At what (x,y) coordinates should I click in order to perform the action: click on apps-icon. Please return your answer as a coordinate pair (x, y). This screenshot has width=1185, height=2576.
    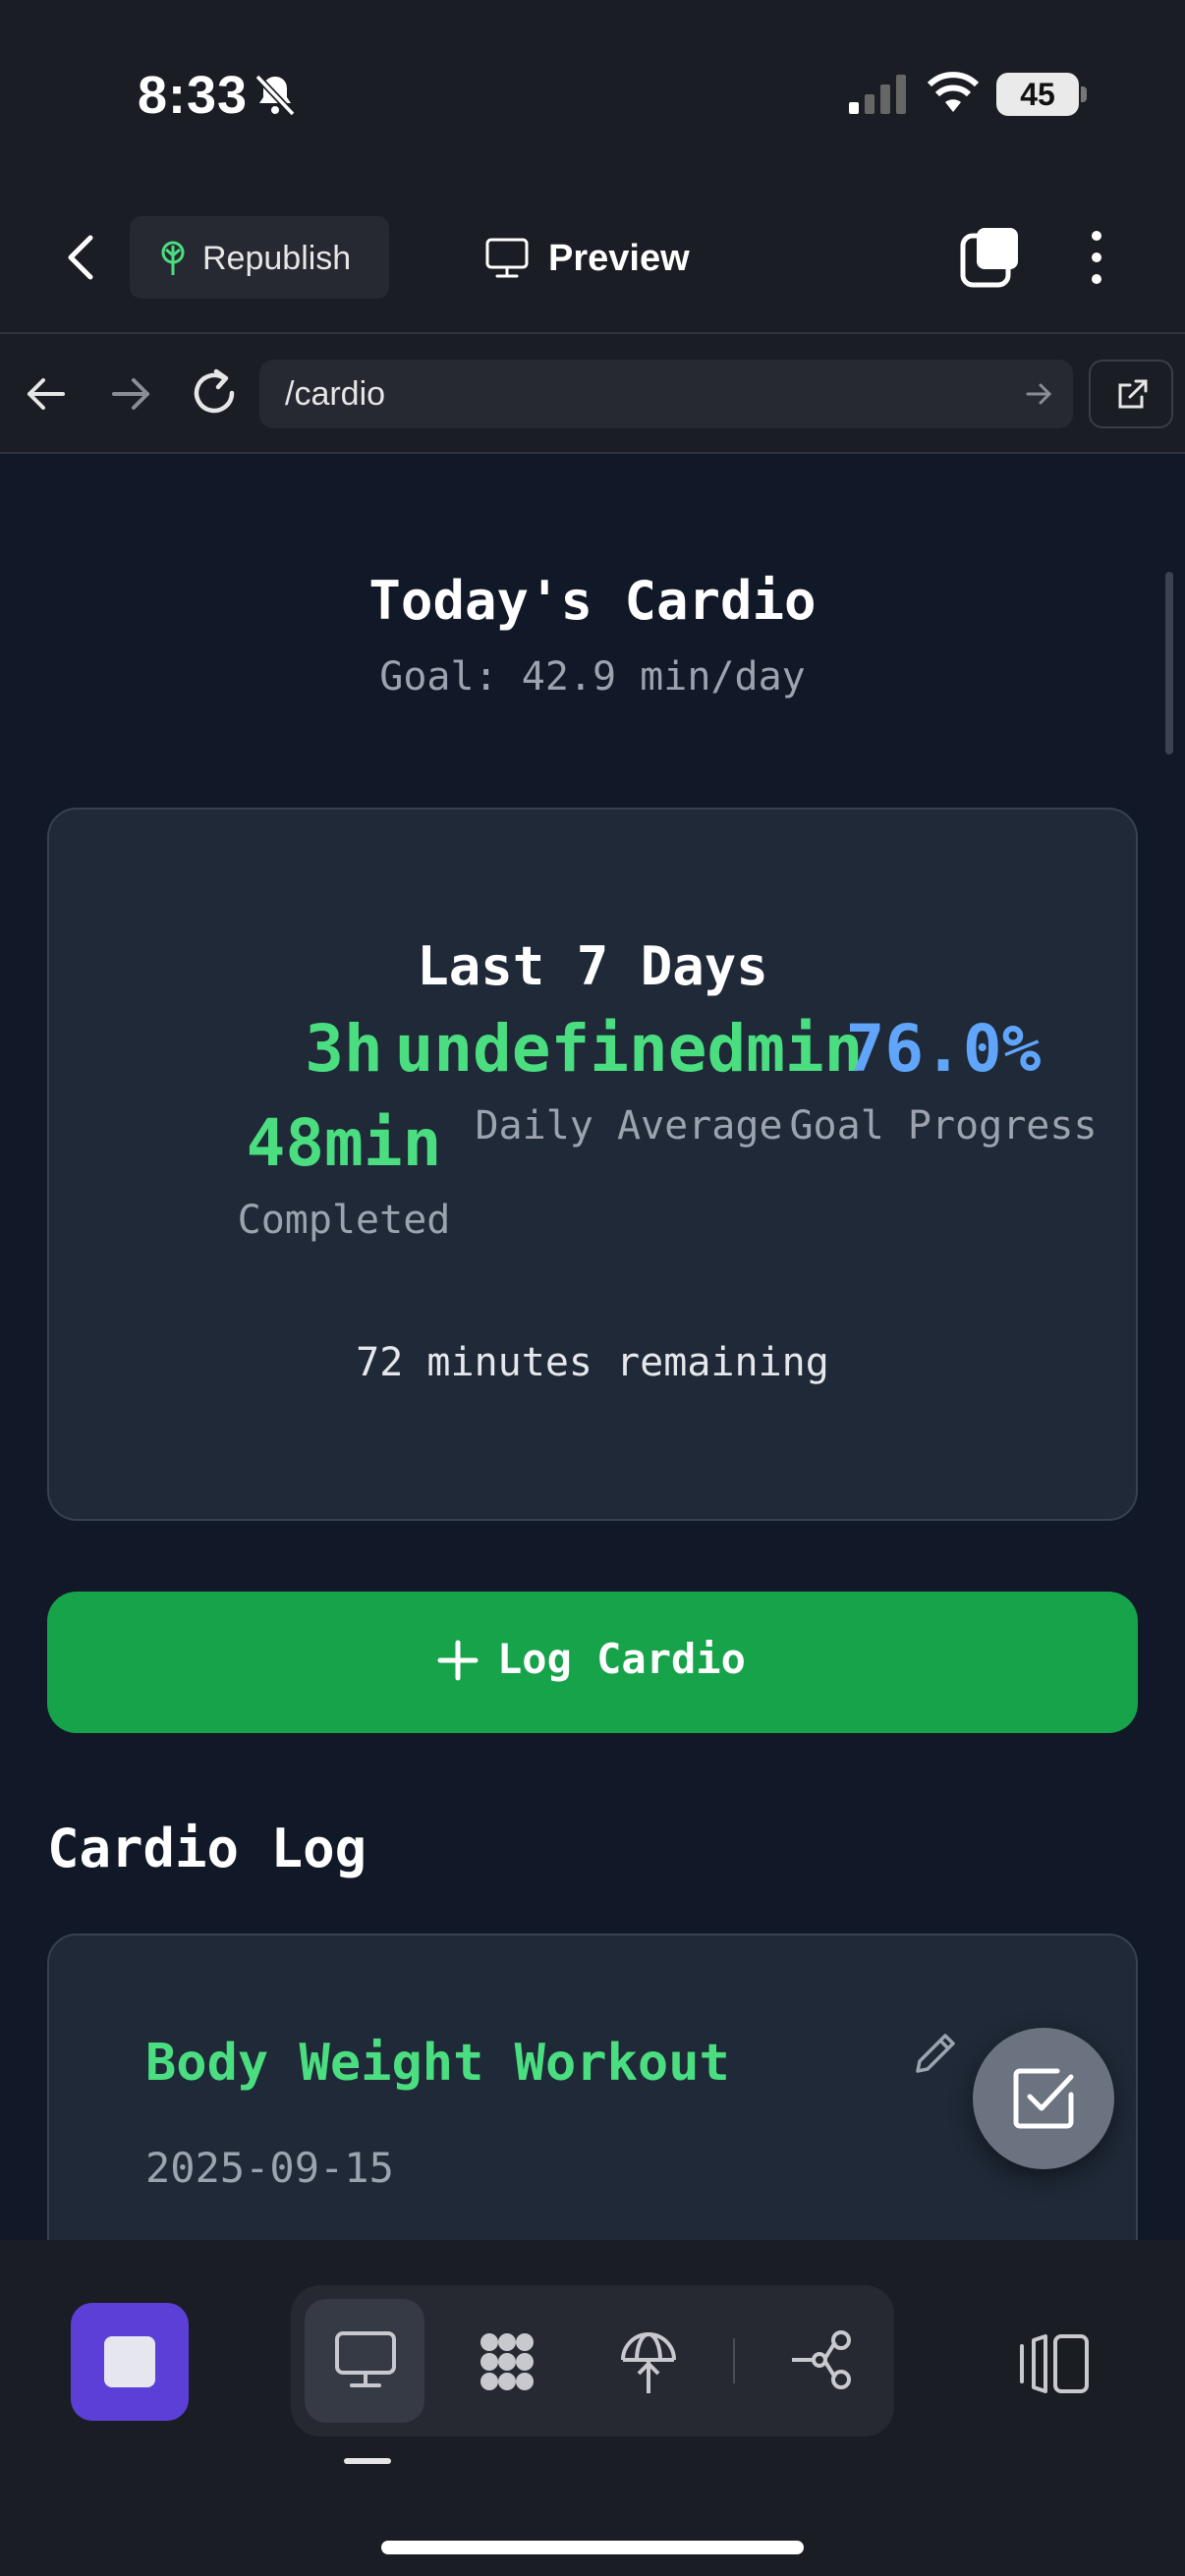
    Looking at the image, I should click on (507, 2361).